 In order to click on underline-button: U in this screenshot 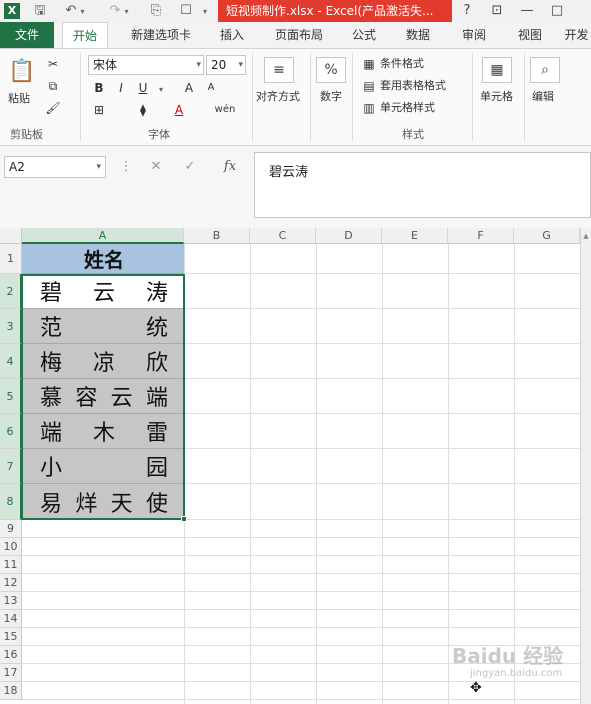, I will do `click(143, 88)`.